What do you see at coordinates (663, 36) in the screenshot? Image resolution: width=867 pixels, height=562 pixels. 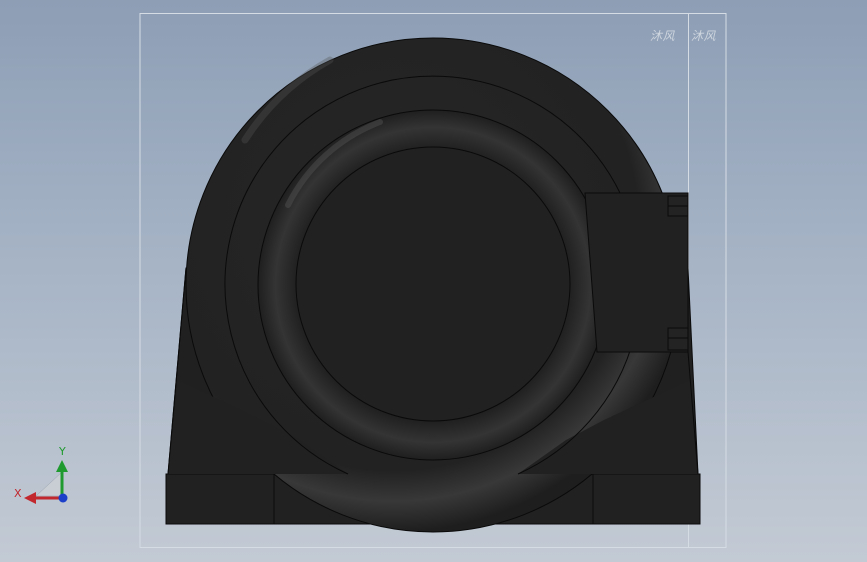 I see `watermark-left: 沐风` at bounding box center [663, 36].